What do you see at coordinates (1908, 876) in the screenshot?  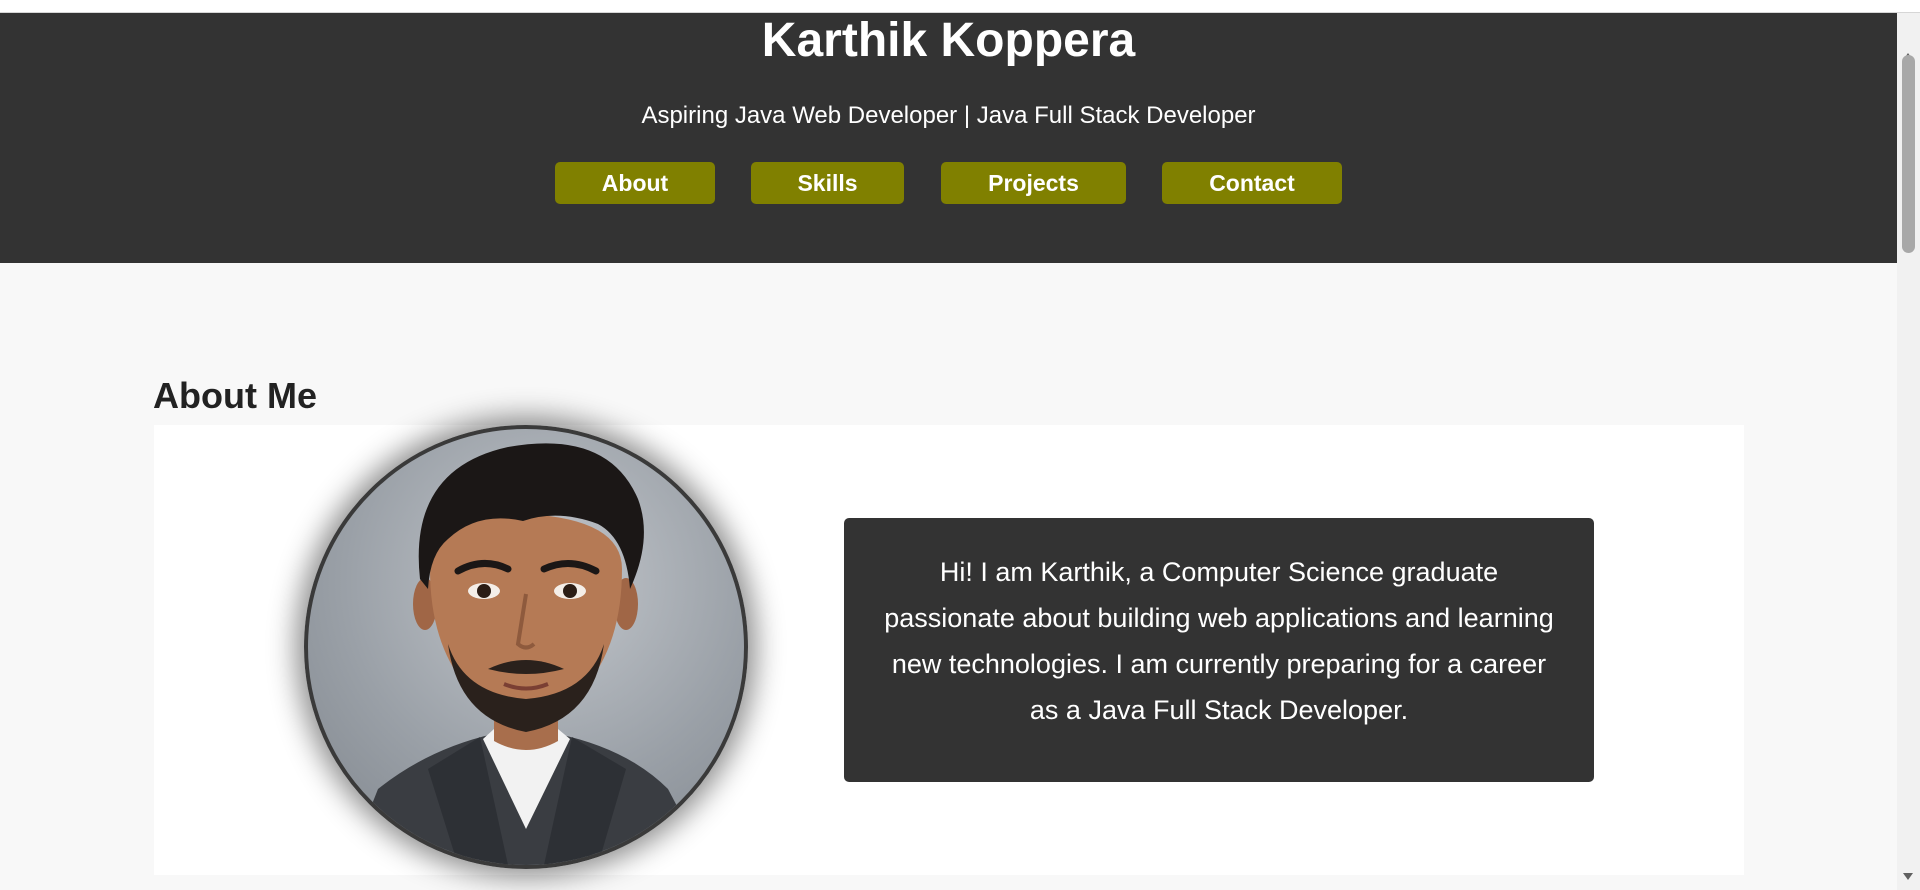 I see `scroll-down-arrow-icon` at bounding box center [1908, 876].